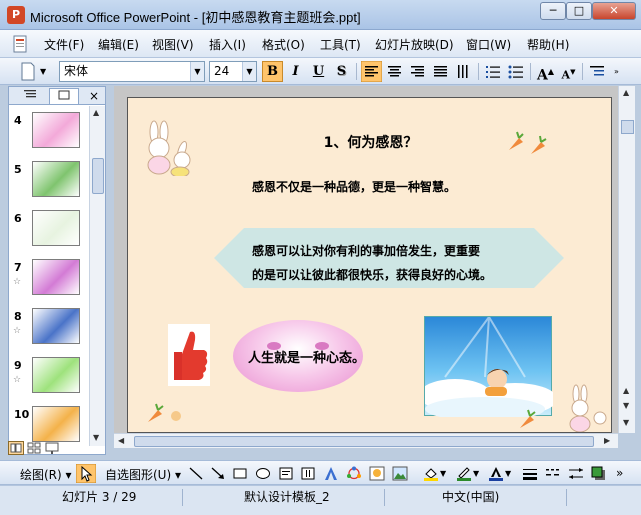 Image resolution: width=641 pixels, height=515 pixels. Describe the element at coordinates (97, 276) in the screenshot. I see `panel-scrollbar: ▲ ▼` at that location.